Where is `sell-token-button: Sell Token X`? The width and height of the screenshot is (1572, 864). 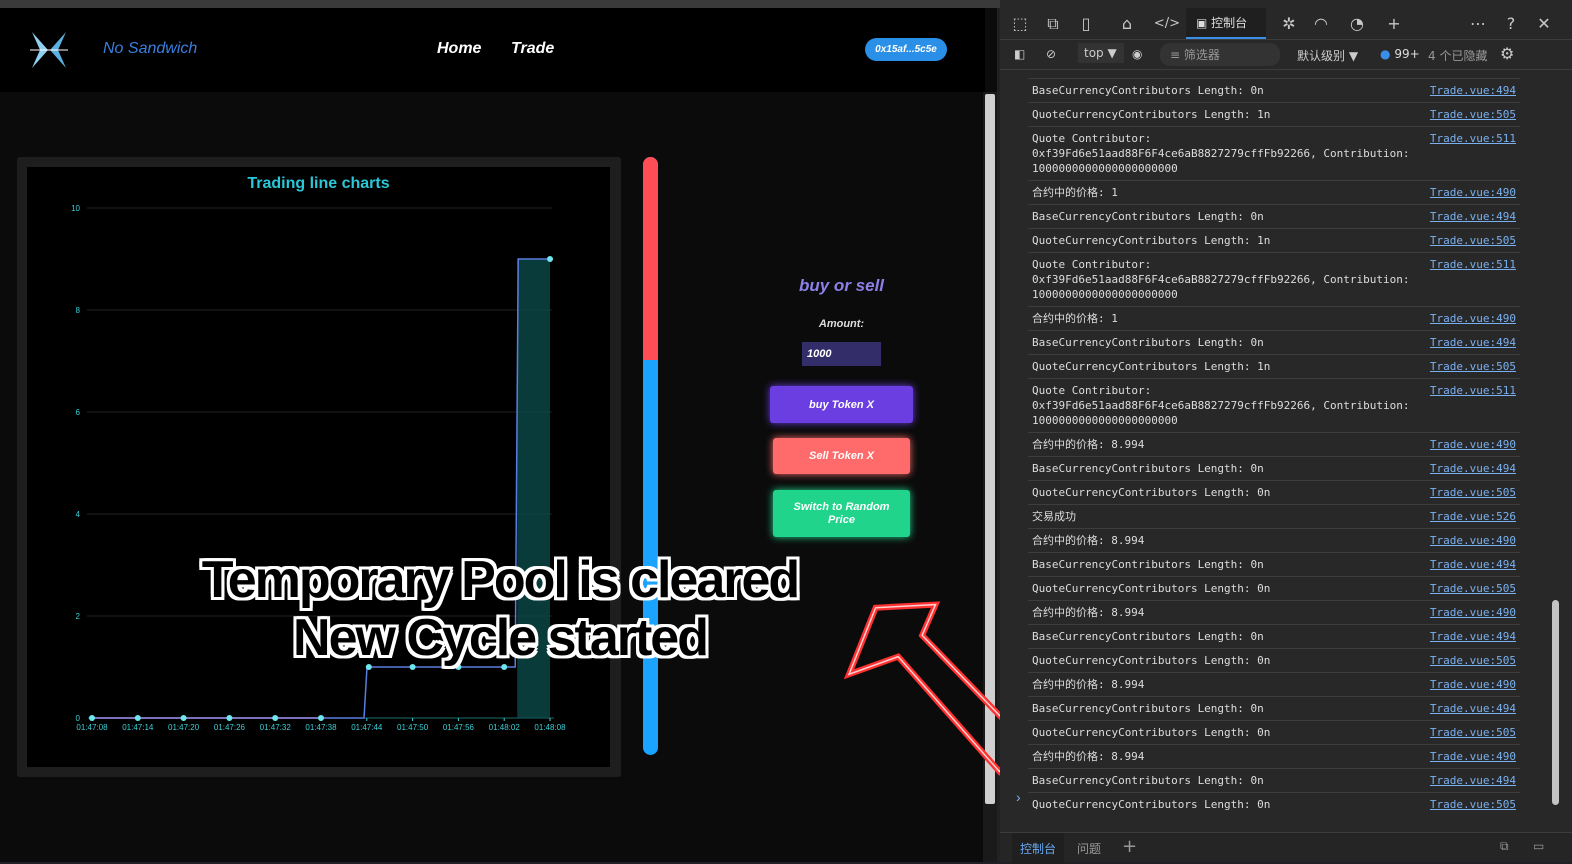
sell-token-button: Sell Token X is located at coordinates (841, 456).